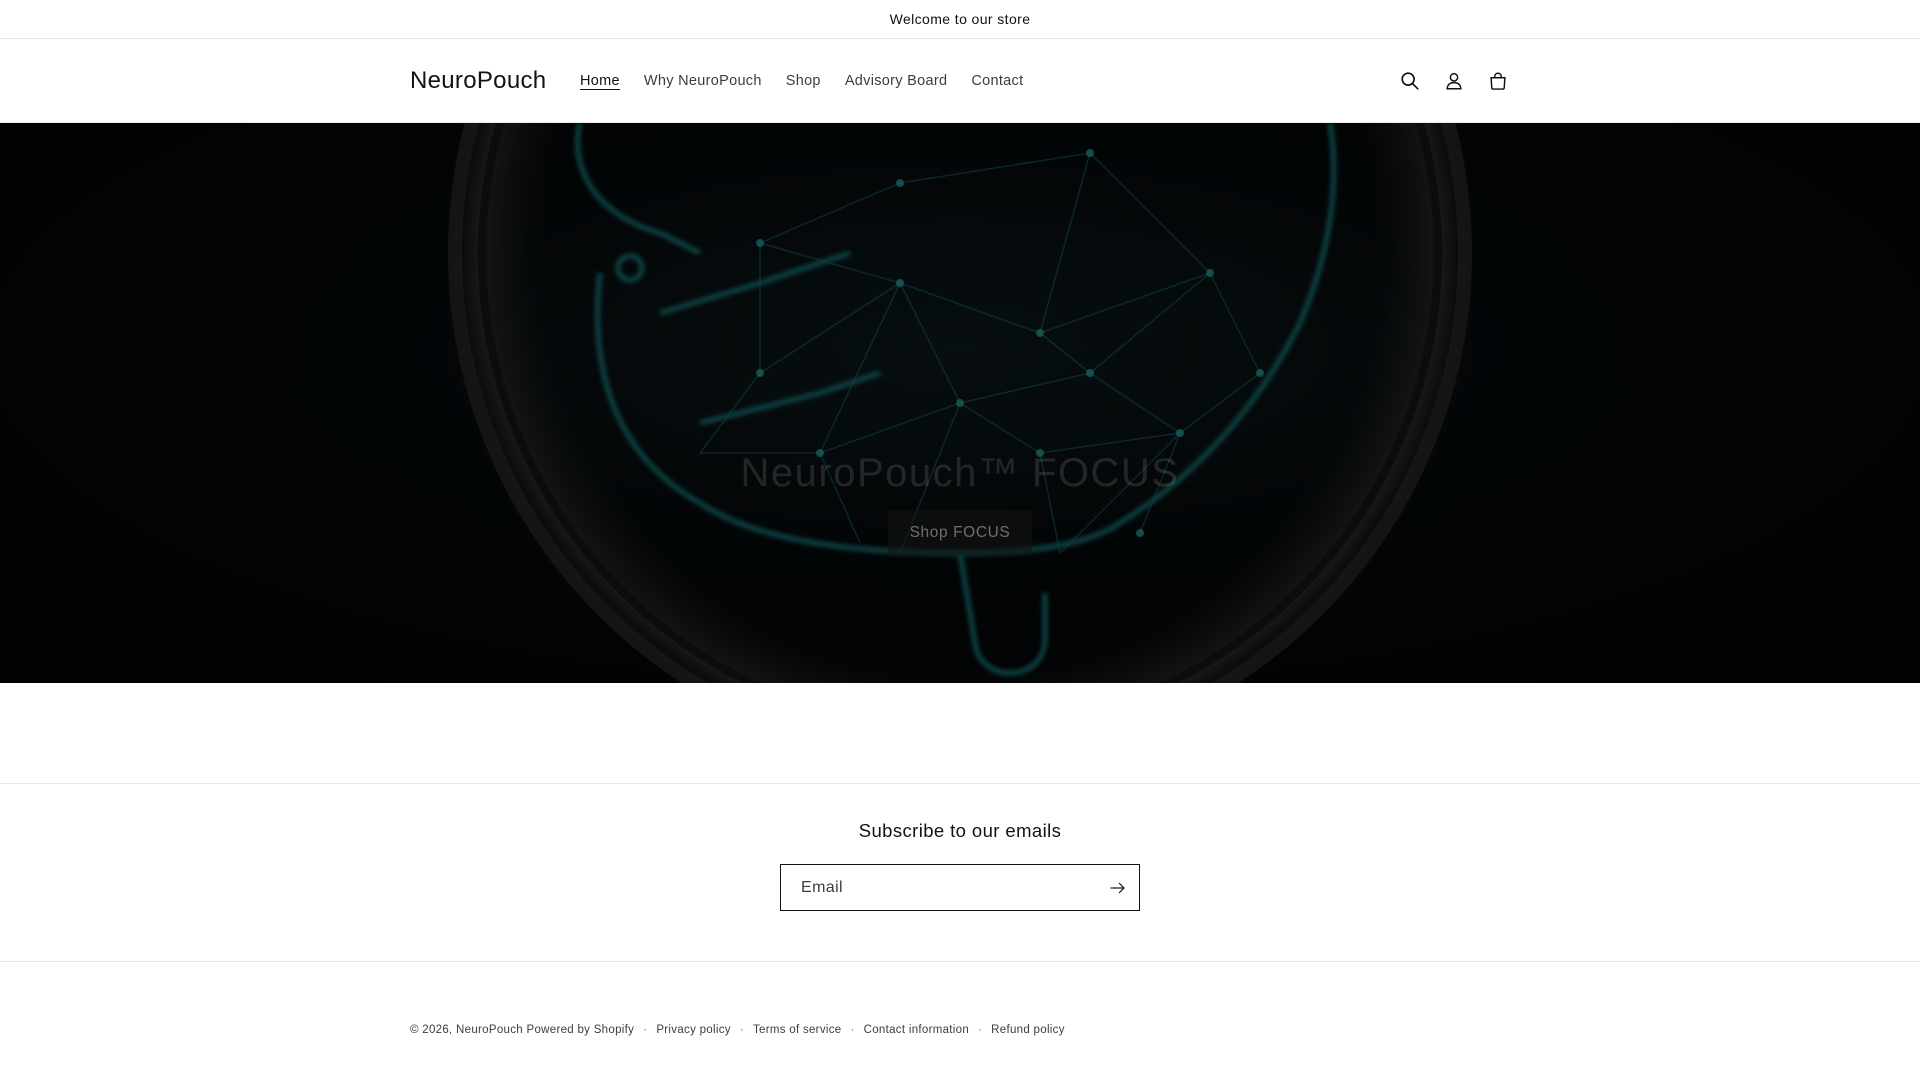 The height and width of the screenshot is (1080, 1920). I want to click on announcement-bar: Welcome to our store, so click(960, 19).